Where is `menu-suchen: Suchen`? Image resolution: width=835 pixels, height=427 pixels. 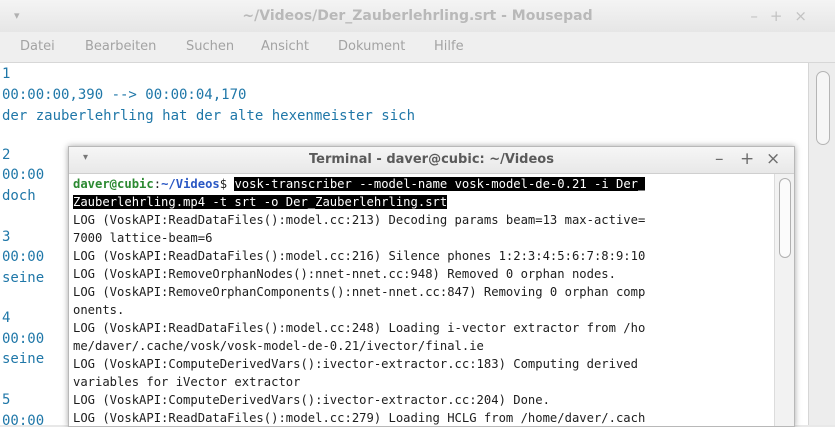 menu-suchen: Suchen is located at coordinates (210, 46).